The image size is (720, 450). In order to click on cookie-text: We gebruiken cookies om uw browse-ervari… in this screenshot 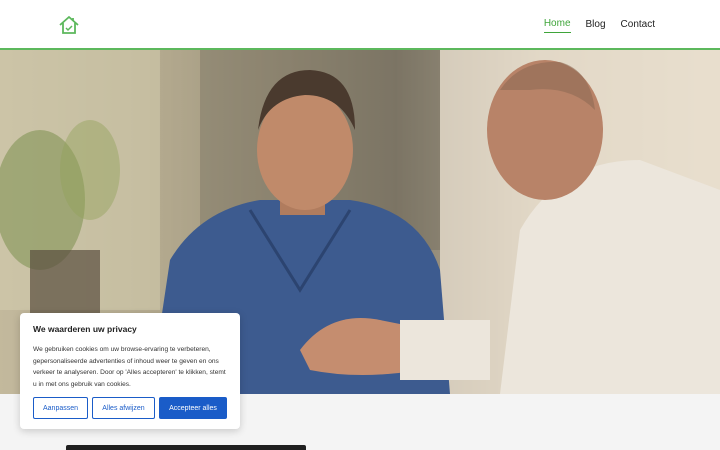, I will do `click(129, 367)`.